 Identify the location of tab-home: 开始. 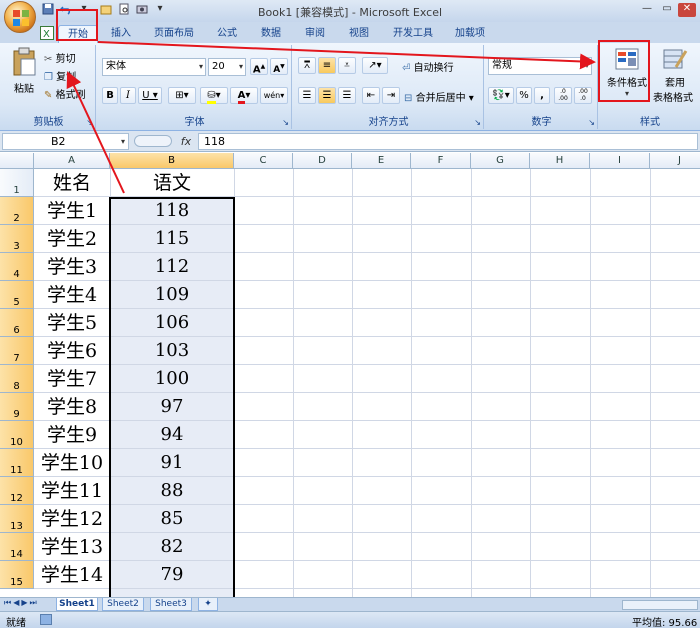
(78, 34).